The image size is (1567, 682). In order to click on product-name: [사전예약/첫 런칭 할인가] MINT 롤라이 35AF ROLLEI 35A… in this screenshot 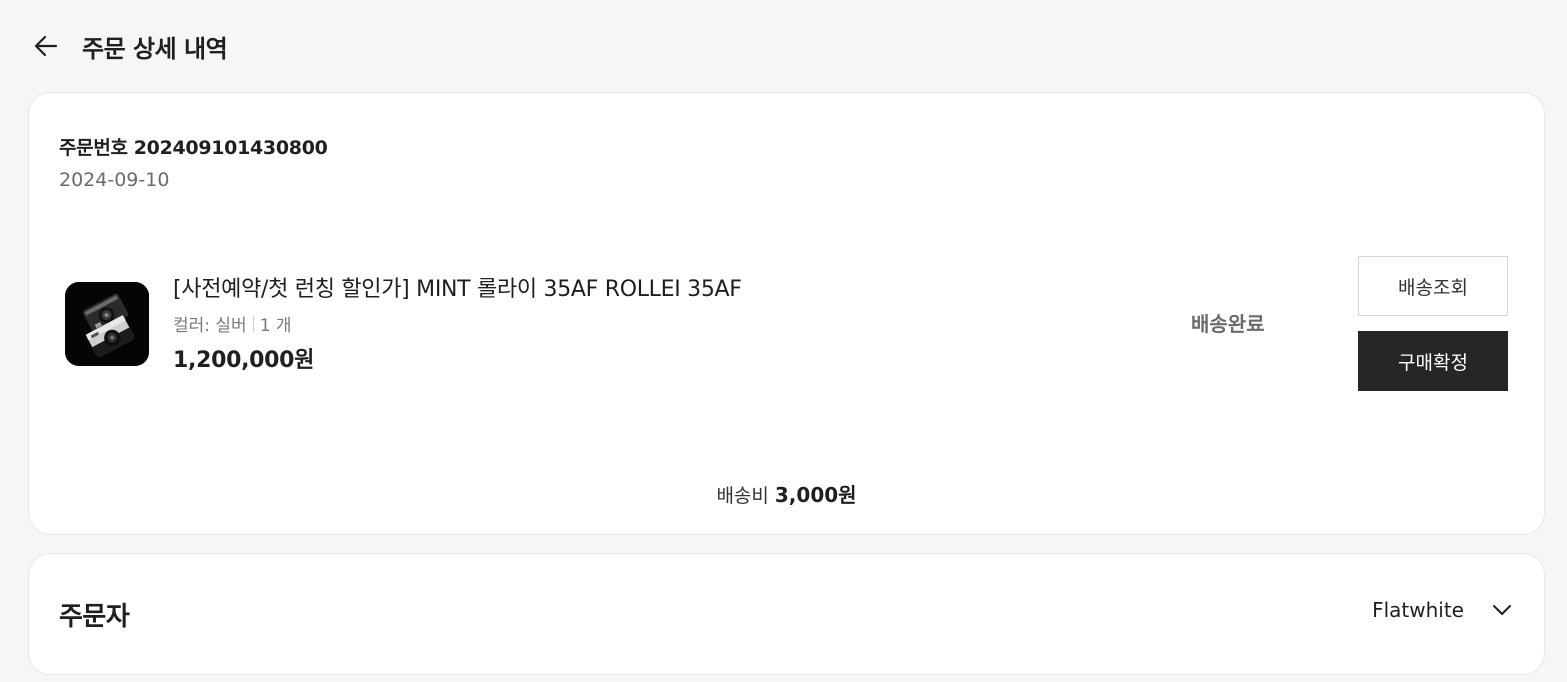, I will do `click(457, 290)`.